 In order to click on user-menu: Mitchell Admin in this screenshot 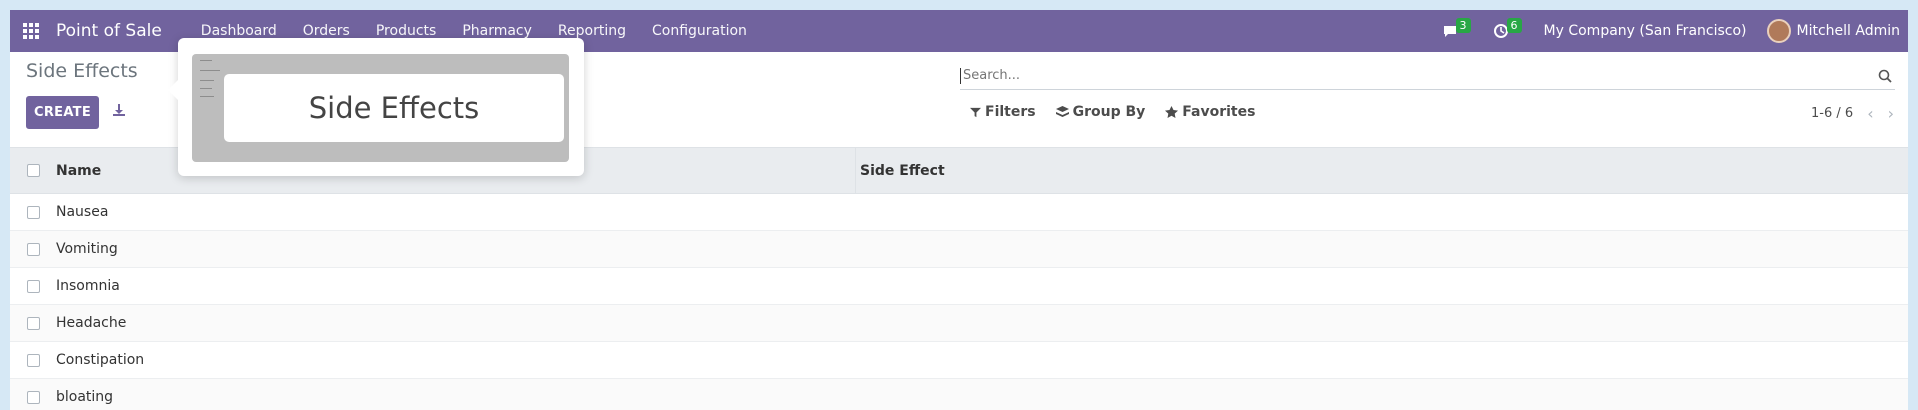, I will do `click(1833, 31)`.